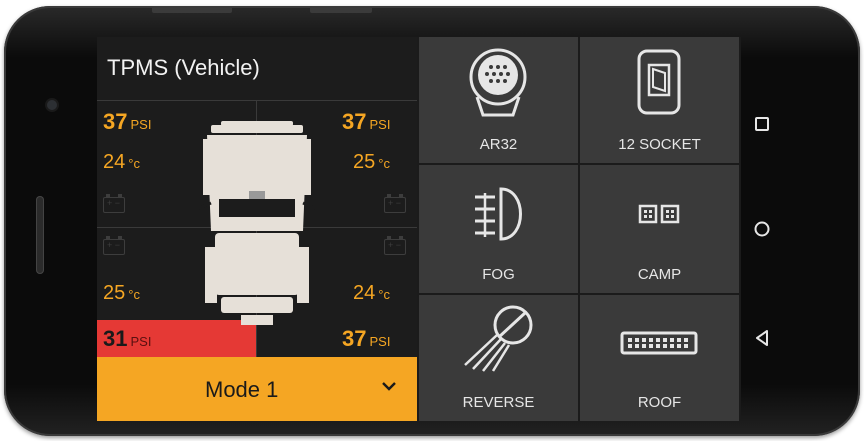  What do you see at coordinates (659, 214) in the screenshot?
I see `camp-light-icon` at bounding box center [659, 214].